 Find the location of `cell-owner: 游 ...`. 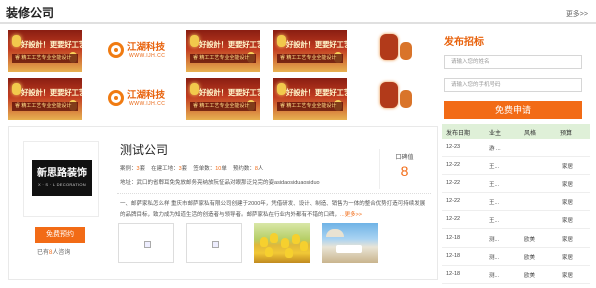

cell-owner: 游 ... is located at coordinates (495, 149).